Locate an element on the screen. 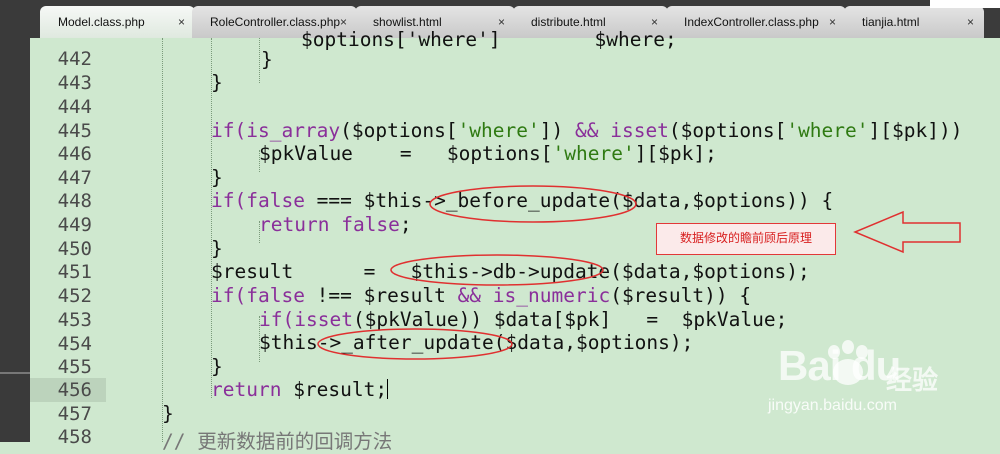 The height and width of the screenshot is (454, 1000). line-number: 445 is located at coordinates (74, 131).